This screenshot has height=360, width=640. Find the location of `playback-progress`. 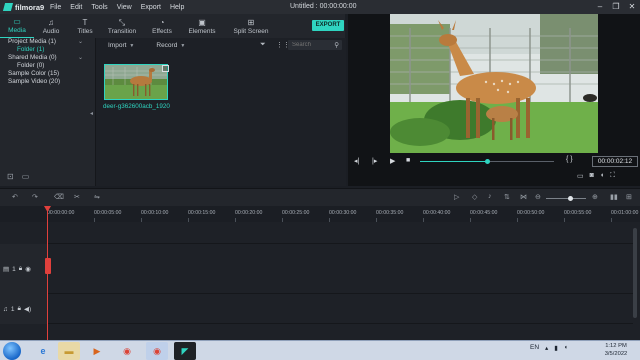

playback-progress is located at coordinates (487, 161).